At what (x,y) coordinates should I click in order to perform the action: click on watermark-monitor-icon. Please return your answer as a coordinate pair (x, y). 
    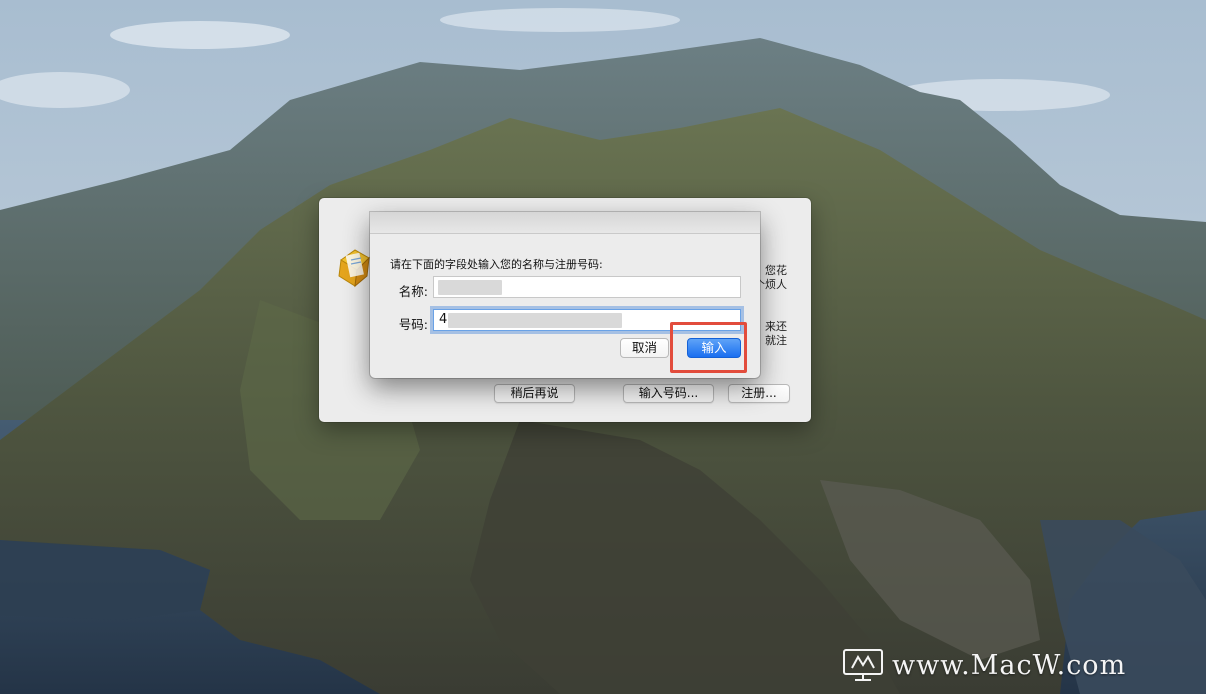
    Looking at the image, I should click on (863, 665).